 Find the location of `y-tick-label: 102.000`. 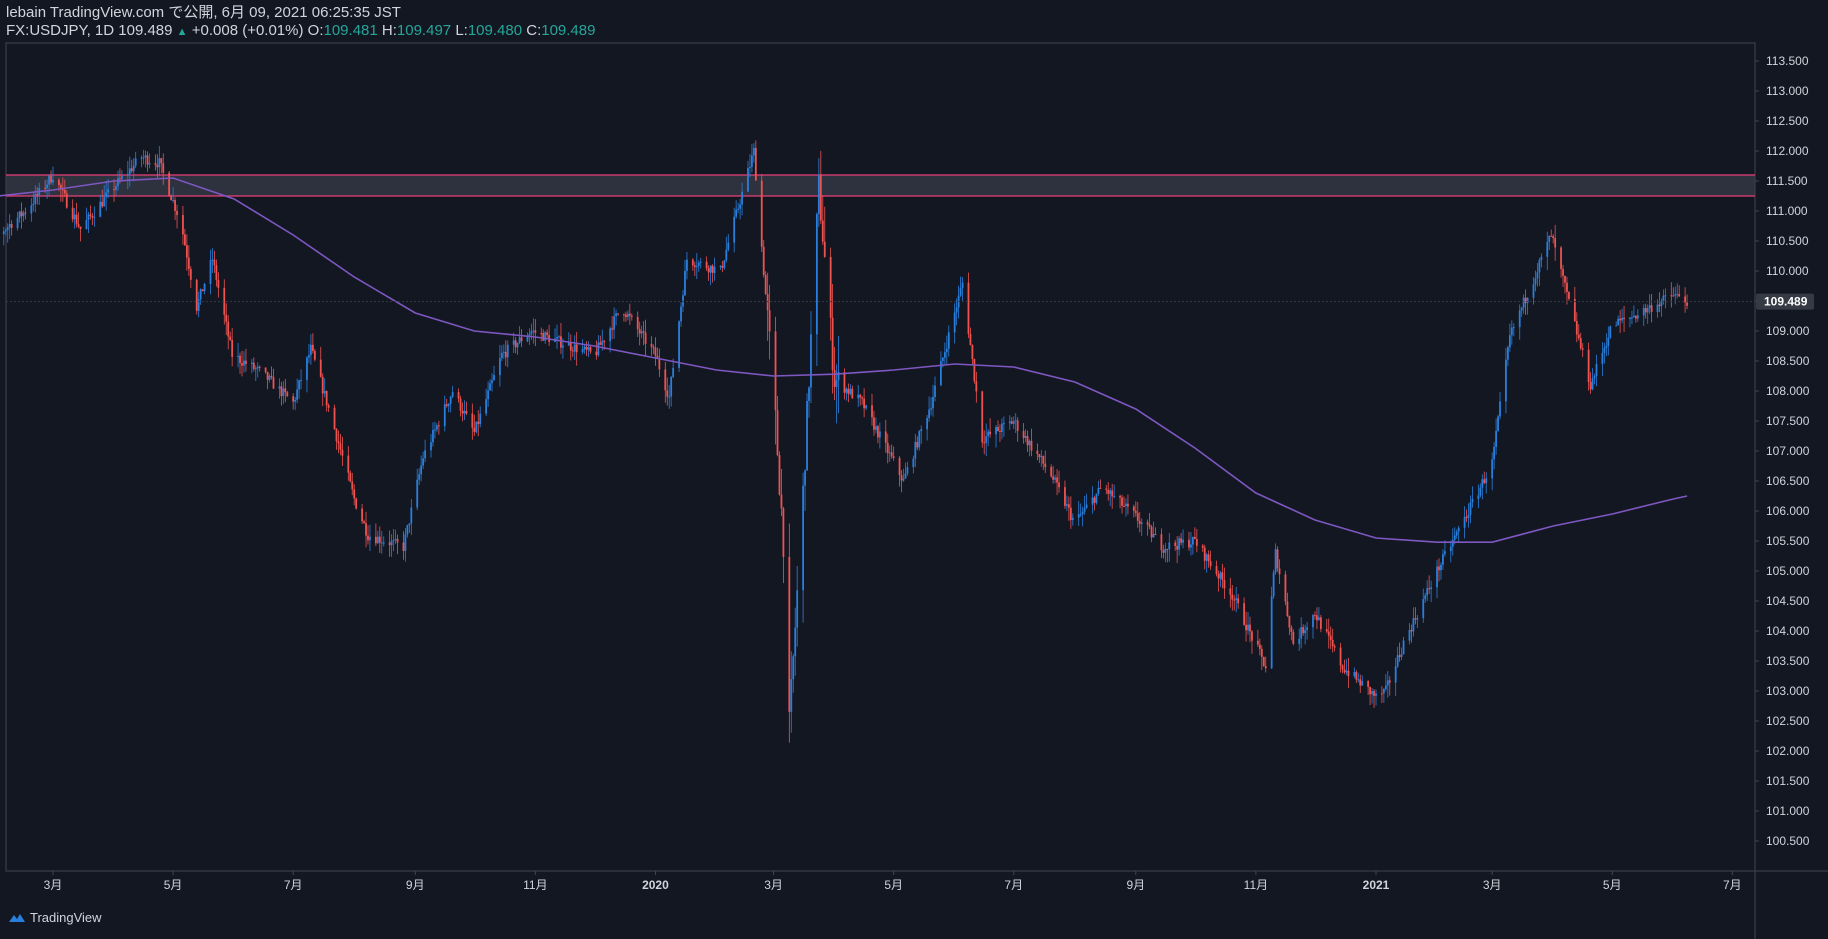

y-tick-label: 102.000 is located at coordinates (1788, 751).